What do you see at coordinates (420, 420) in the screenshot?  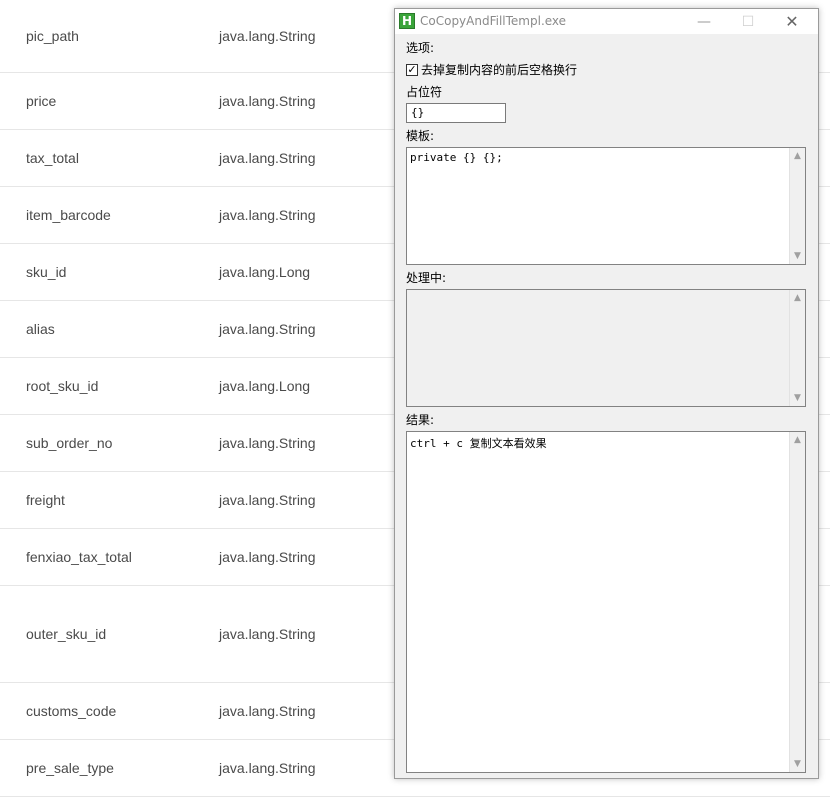 I see `result-label: 结果:` at bounding box center [420, 420].